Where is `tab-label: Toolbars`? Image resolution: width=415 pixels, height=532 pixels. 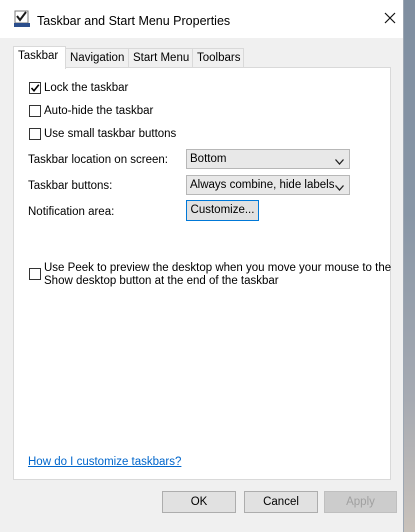 tab-label: Toolbars is located at coordinates (219, 58).